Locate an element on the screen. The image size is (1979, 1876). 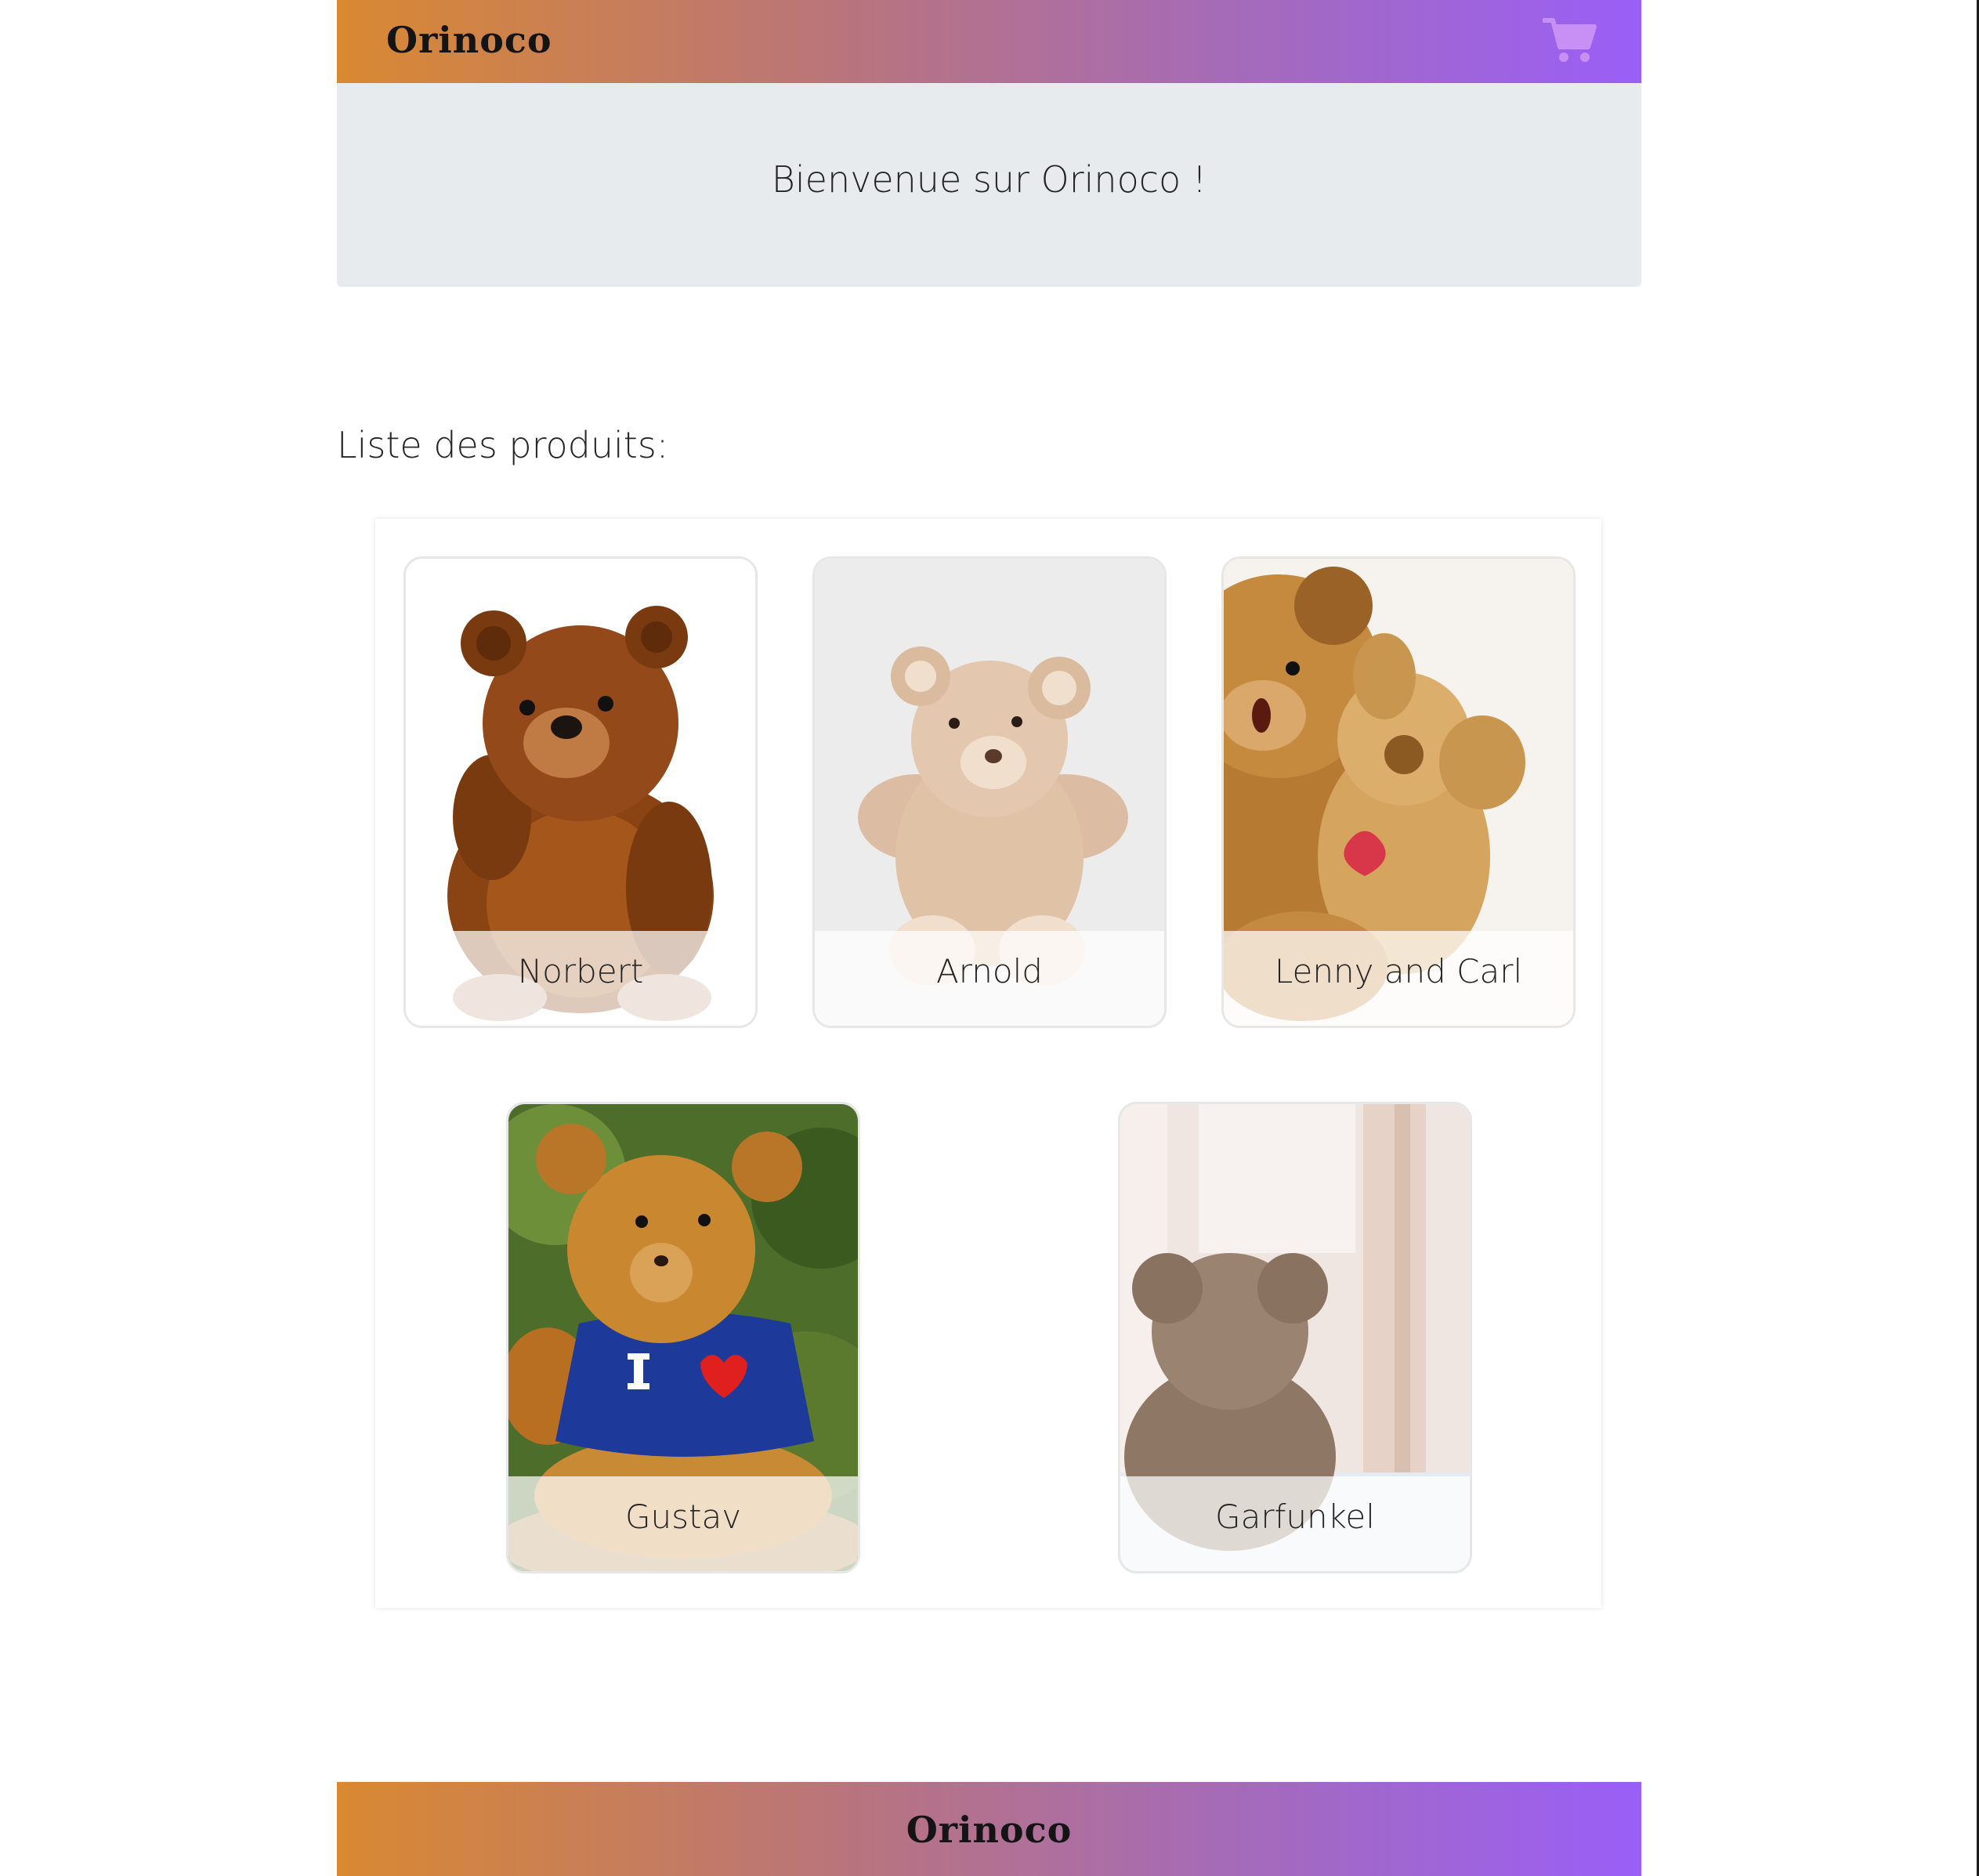
product-card: Gustav is located at coordinates (683, 1338).